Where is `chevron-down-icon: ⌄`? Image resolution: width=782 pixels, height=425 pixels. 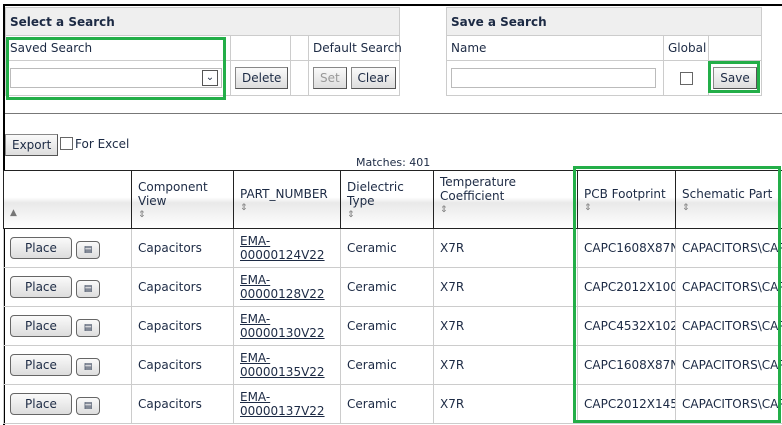
chevron-down-icon: ⌄ is located at coordinates (210, 78).